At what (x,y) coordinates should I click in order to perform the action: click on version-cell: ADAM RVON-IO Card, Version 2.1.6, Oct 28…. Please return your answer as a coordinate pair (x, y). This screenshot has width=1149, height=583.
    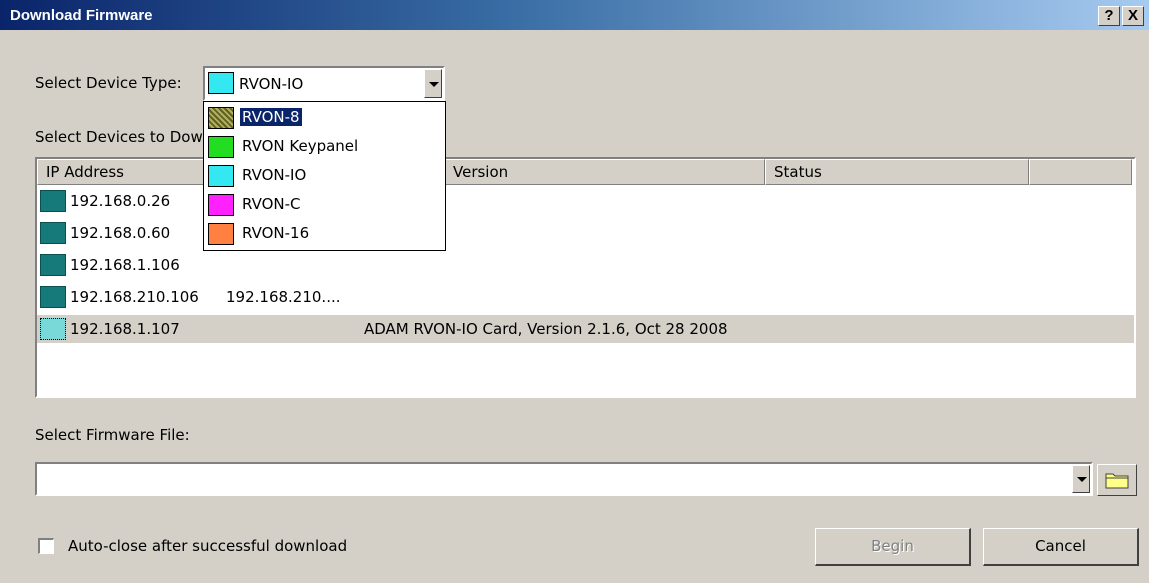
    Looking at the image, I should click on (546, 329).